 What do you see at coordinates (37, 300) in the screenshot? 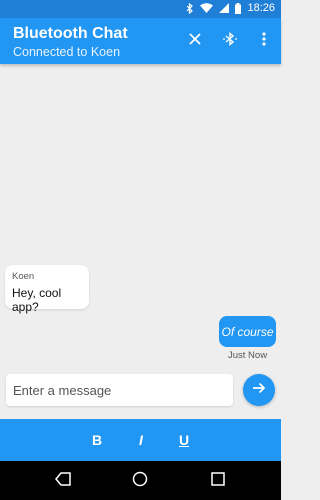
I see `message-text: Hey, cool app?` at bounding box center [37, 300].